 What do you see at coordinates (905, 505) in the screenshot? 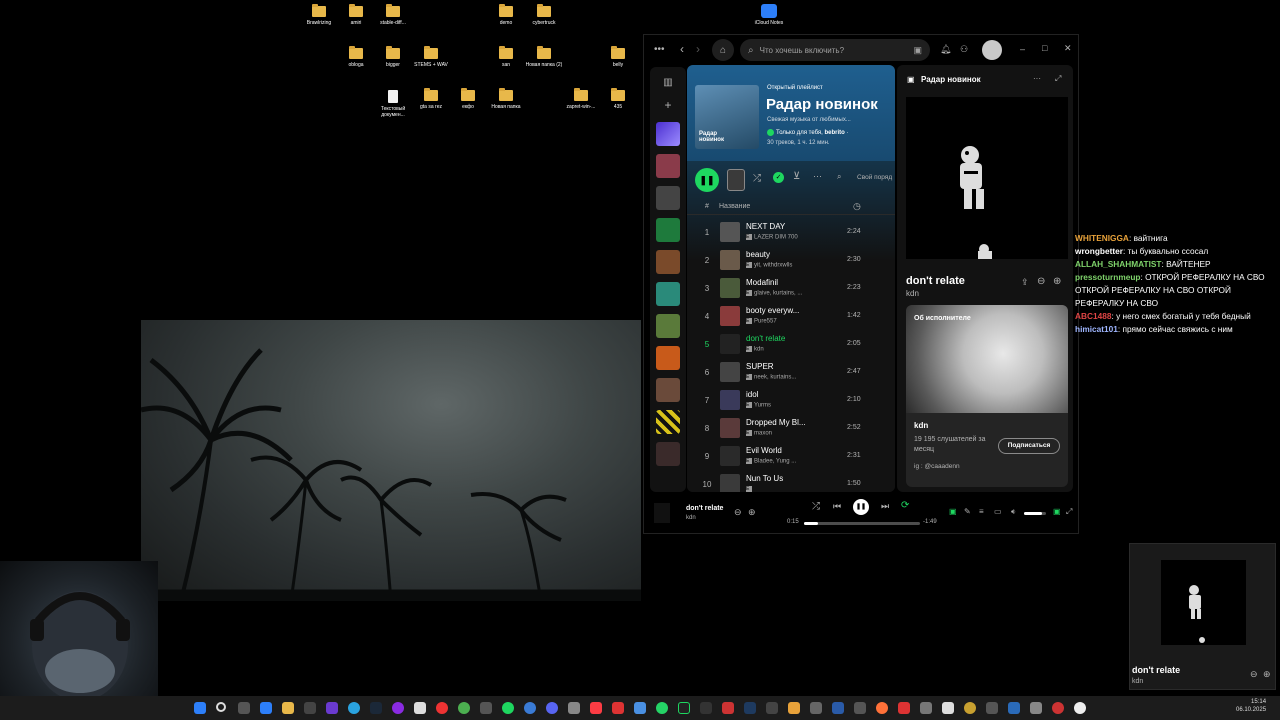
I see `repeat-icon: ⟳` at bounding box center [905, 505].